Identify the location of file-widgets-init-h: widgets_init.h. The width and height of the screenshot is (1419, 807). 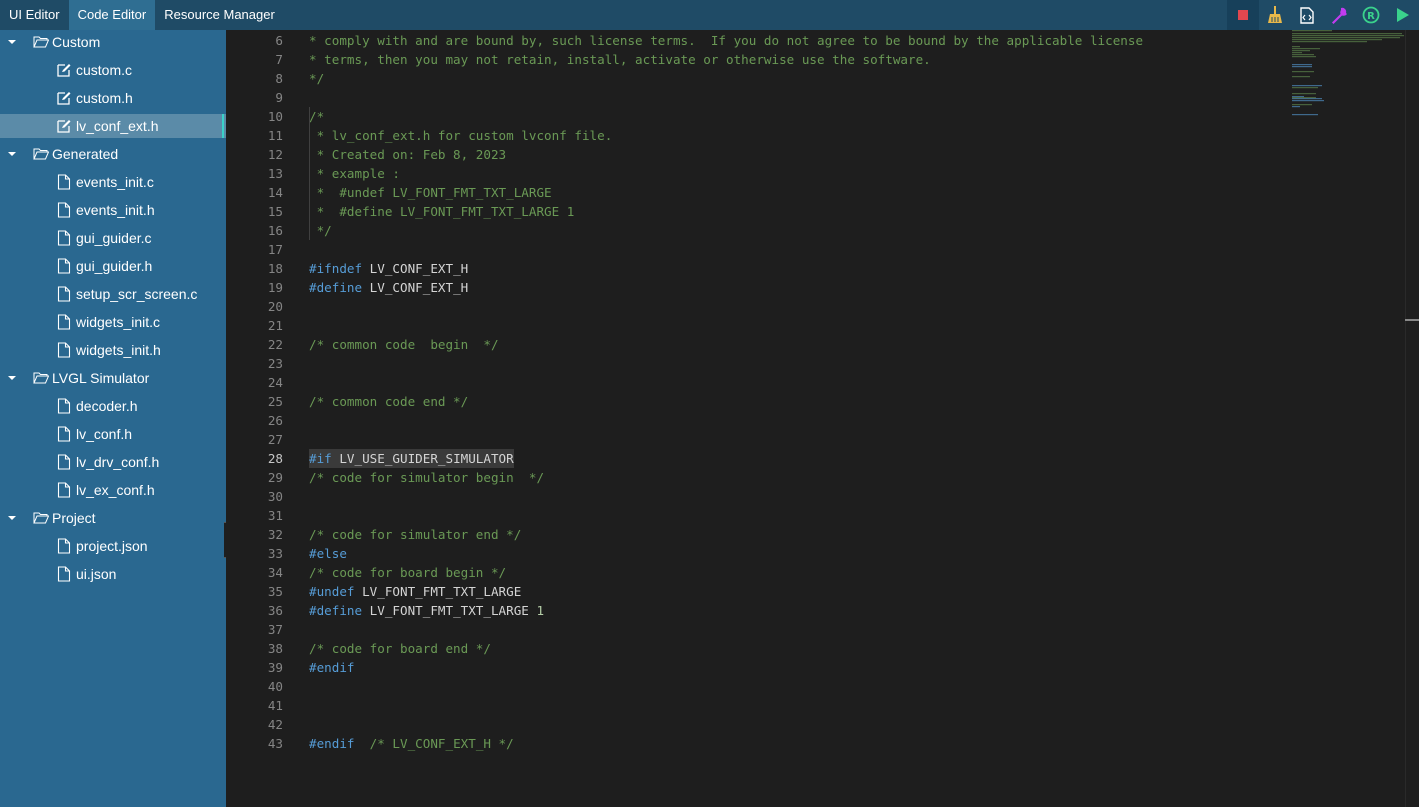
(113, 350).